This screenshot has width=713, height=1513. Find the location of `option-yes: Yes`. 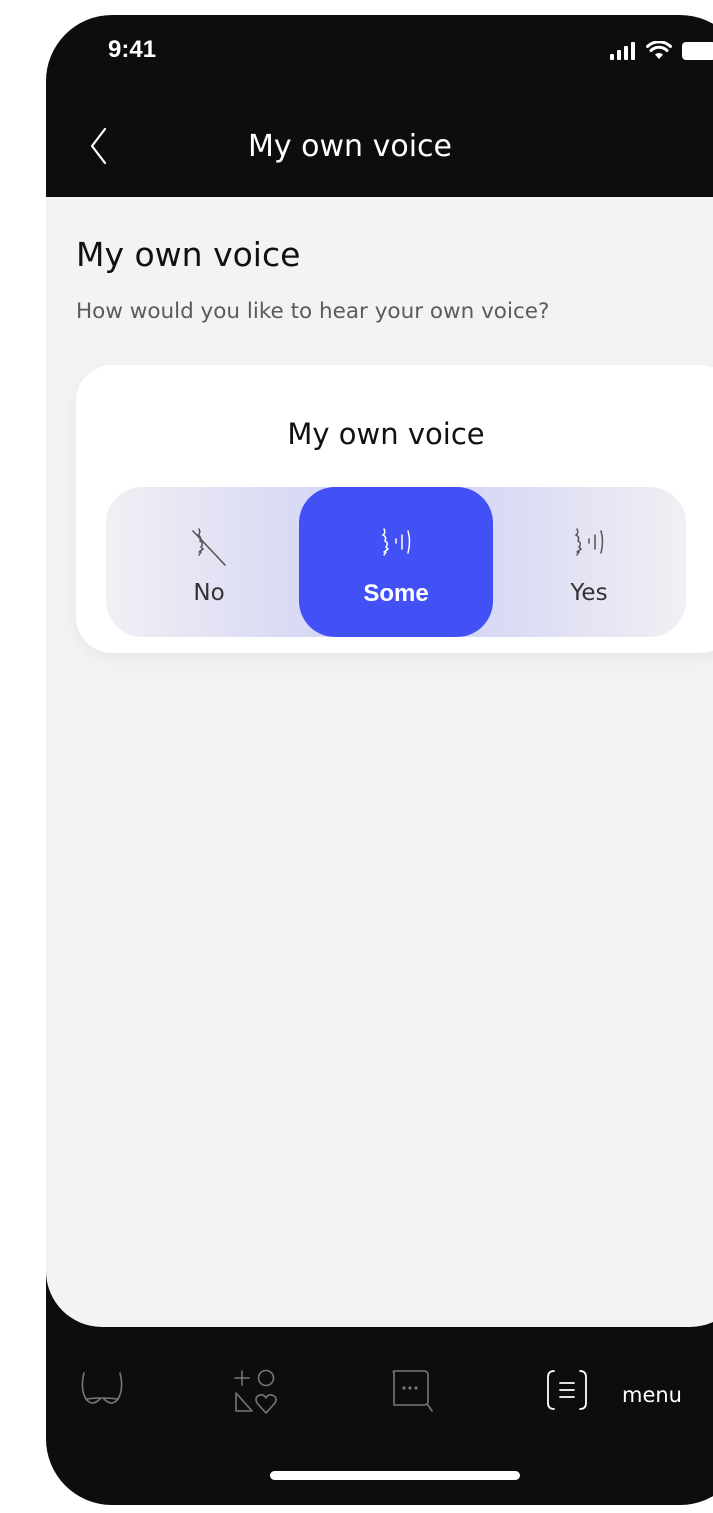

option-yes: Yes is located at coordinates (589, 562).